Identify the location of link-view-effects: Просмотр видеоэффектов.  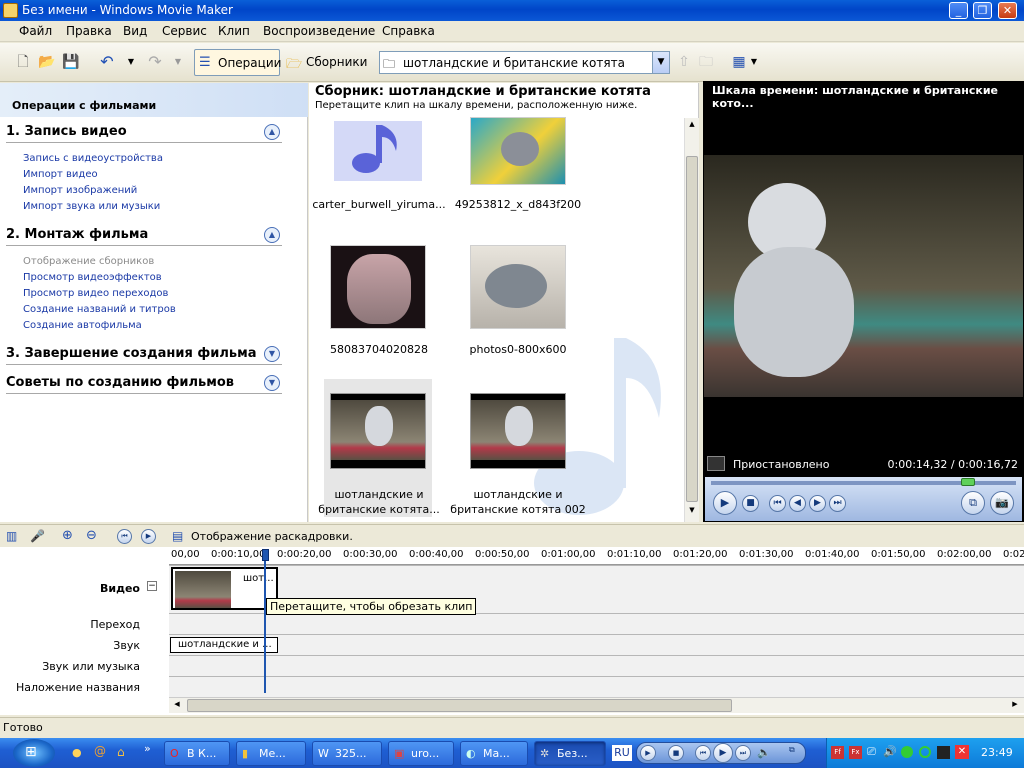
(92, 277).